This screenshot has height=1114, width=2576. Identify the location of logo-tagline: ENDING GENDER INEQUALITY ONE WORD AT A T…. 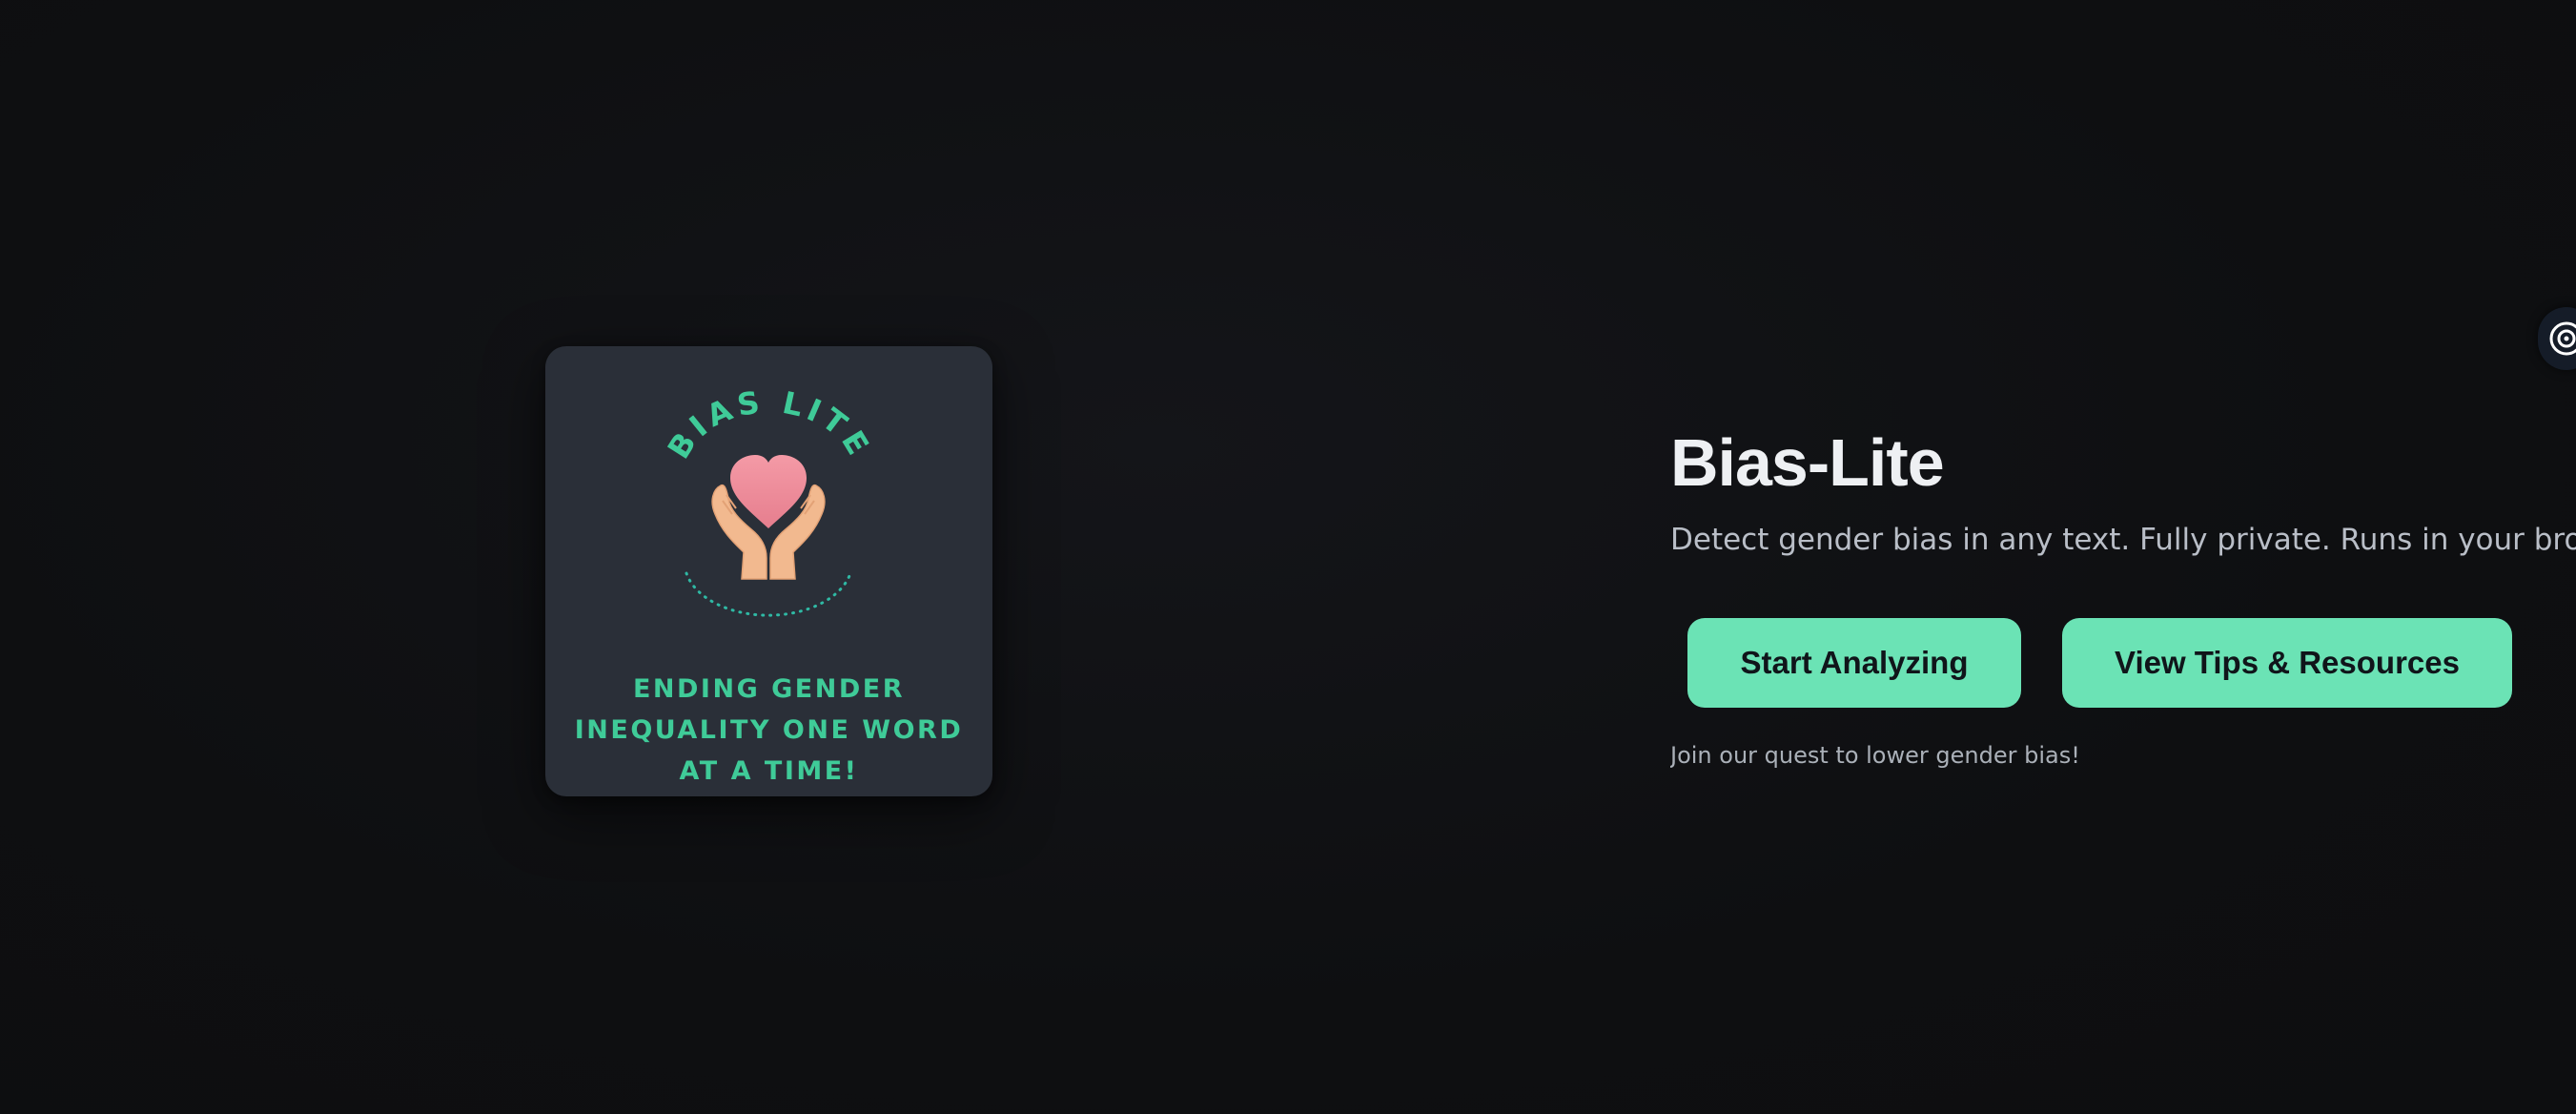
(769, 730).